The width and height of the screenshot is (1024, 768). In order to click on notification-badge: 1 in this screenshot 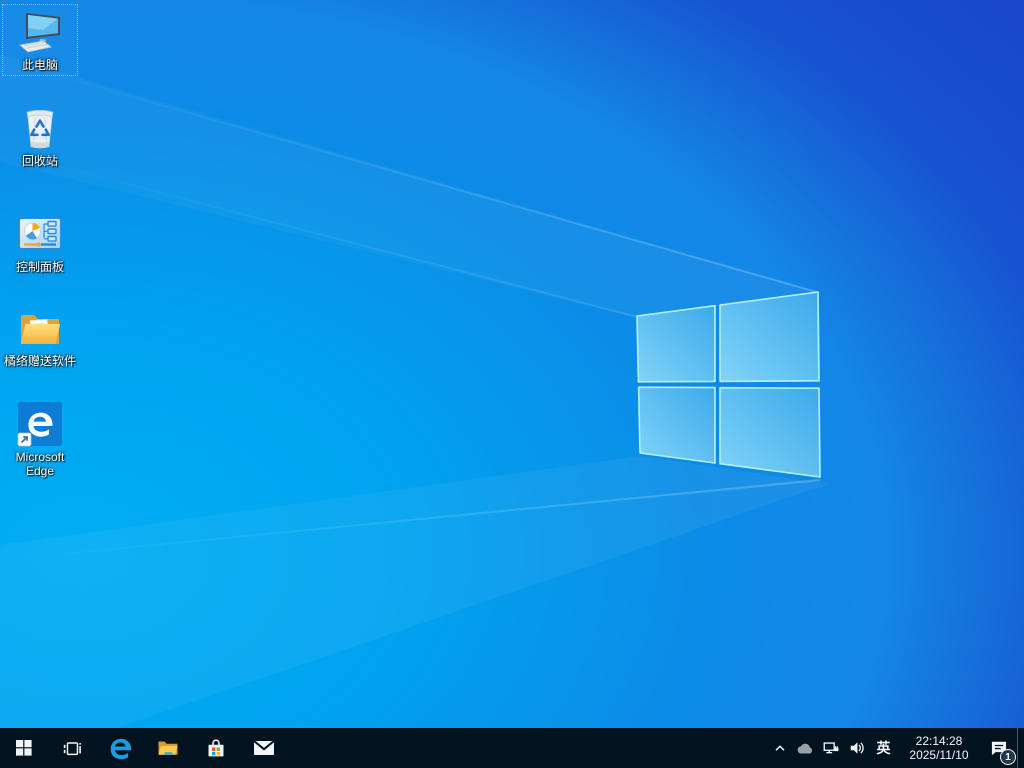, I will do `click(1008, 757)`.